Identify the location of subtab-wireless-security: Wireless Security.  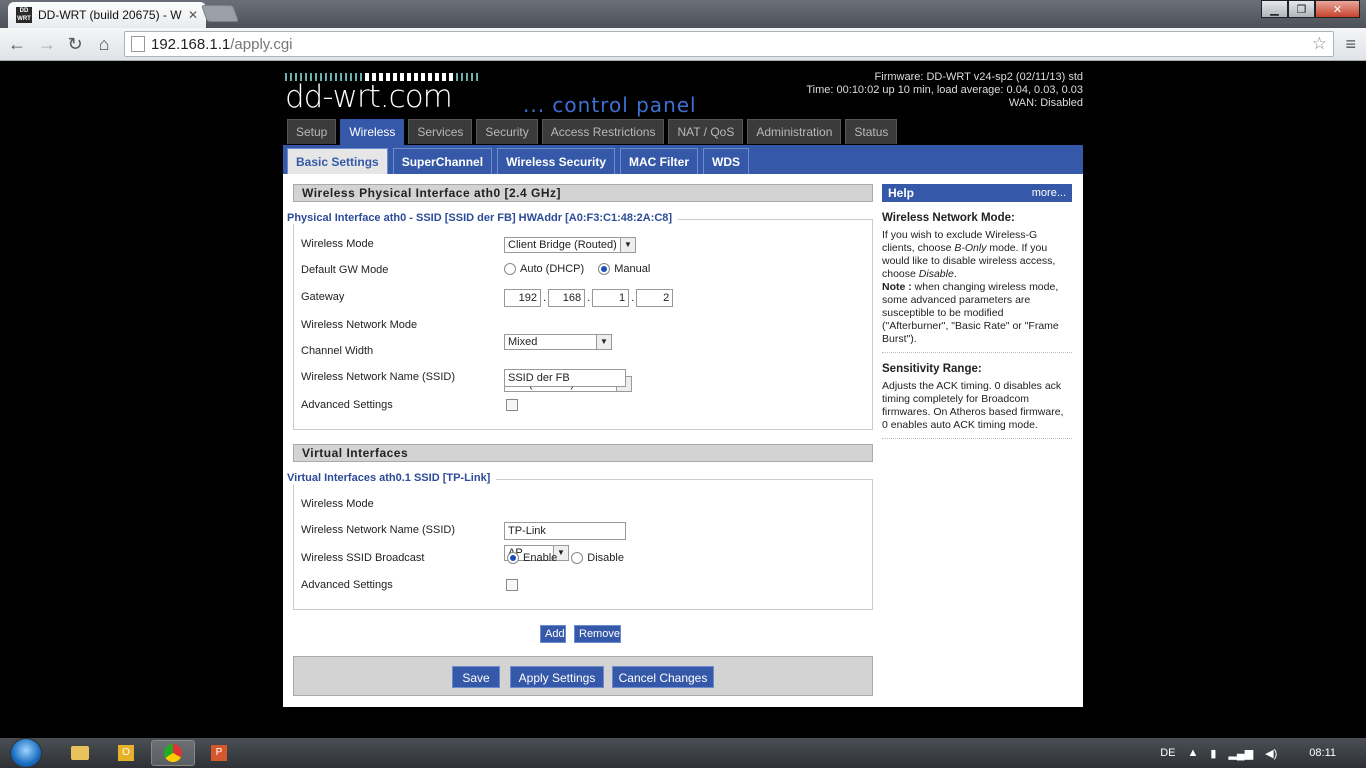
(556, 161).